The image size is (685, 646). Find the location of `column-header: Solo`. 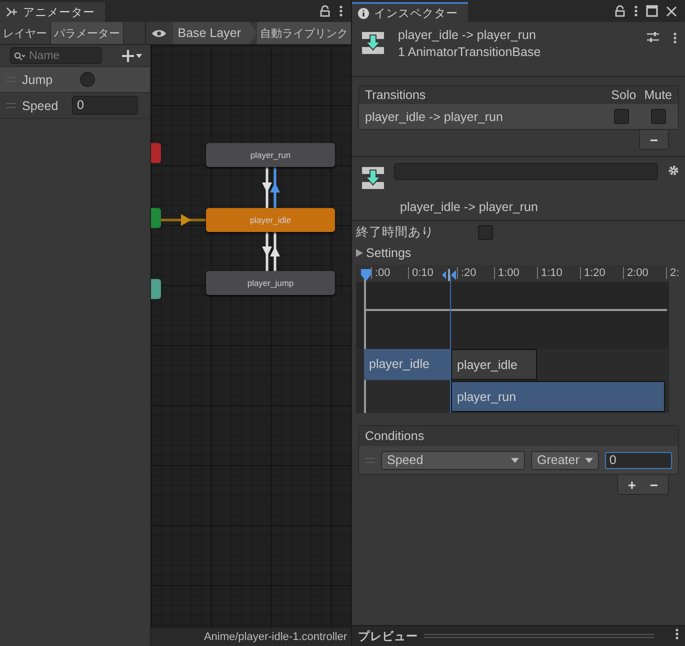

column-header: Solo is located at coordinates (623, 95).